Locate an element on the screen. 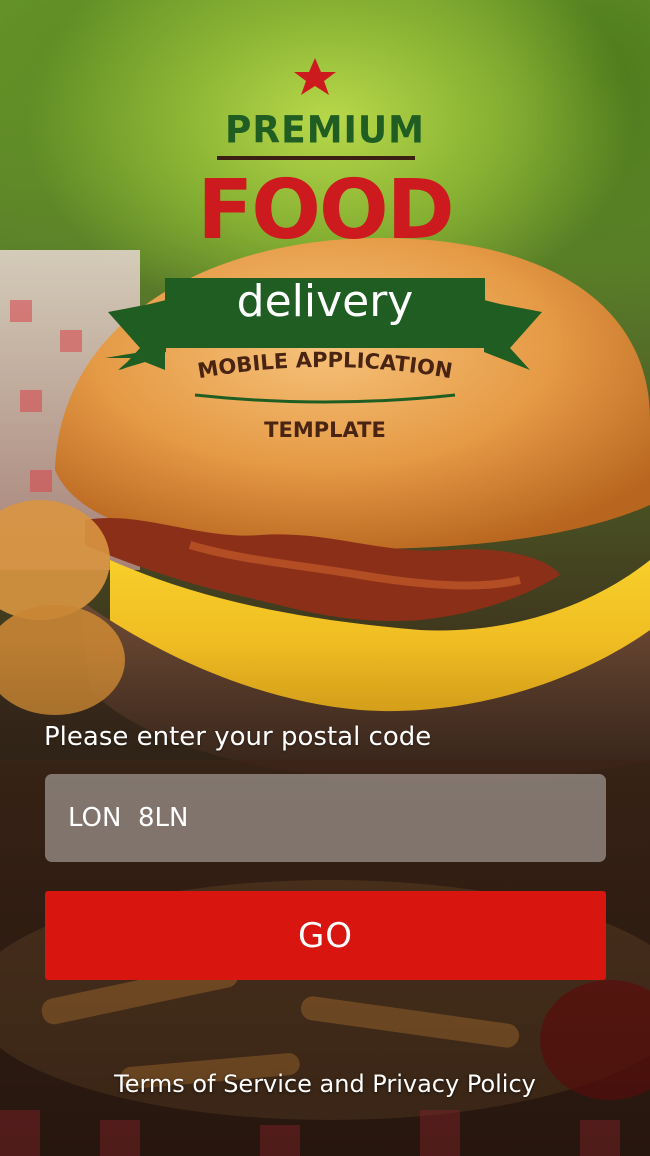 This screenshot has height=1156, width=650. logo-food-text: FOOD is located at coordinates (326, 210).